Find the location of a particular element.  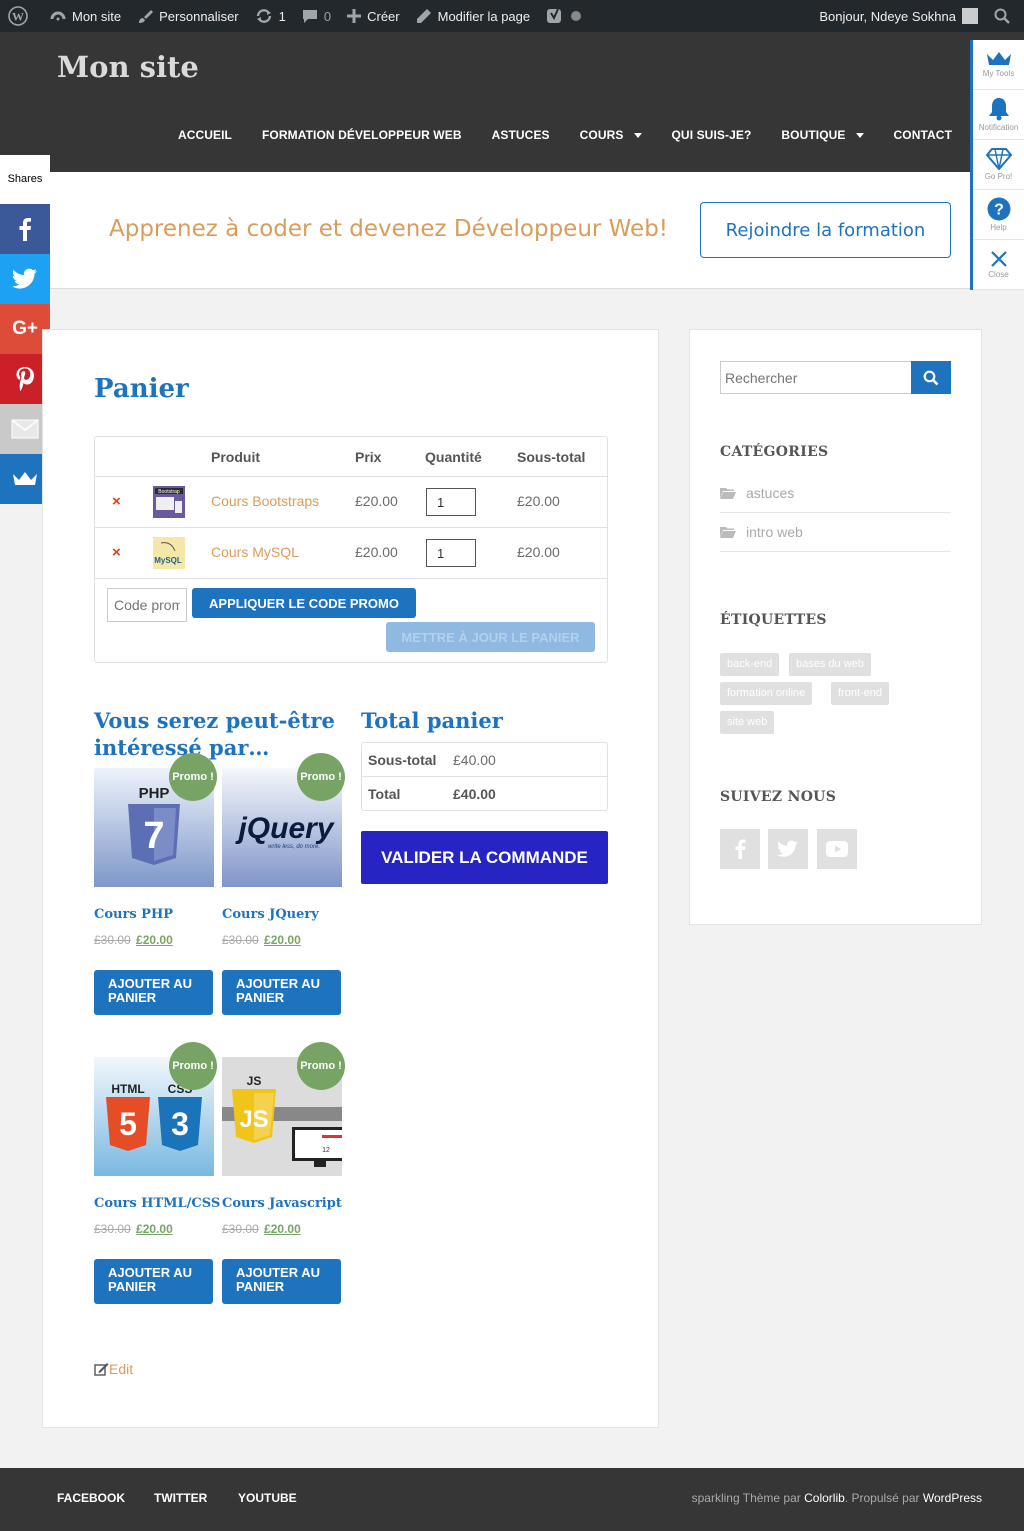

admin-updates: 1 is located at coordinates (270, 16).